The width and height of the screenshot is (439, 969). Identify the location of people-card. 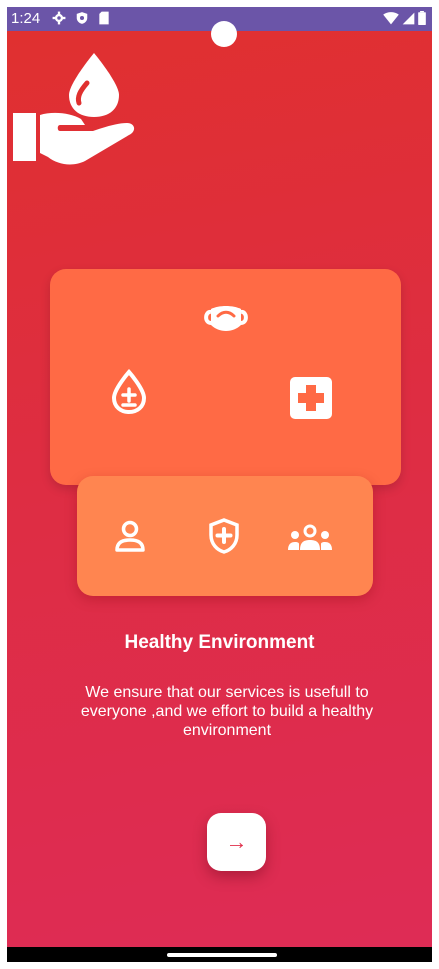
(225, 536).